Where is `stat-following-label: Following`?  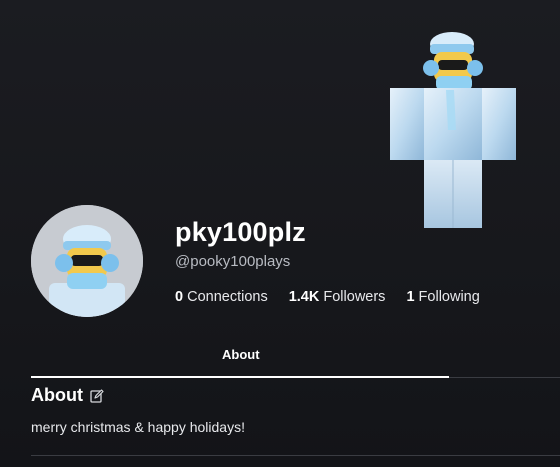
stat-following-label: Following is located at coordinates (449, 297).